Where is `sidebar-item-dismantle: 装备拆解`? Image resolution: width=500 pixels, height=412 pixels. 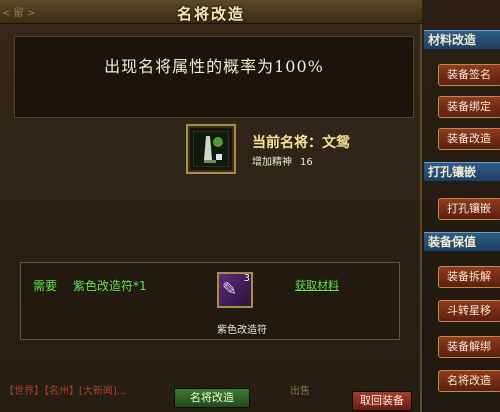 sidebar-item-dismantle: 装备拆解 is located at coordinates (469, 277).